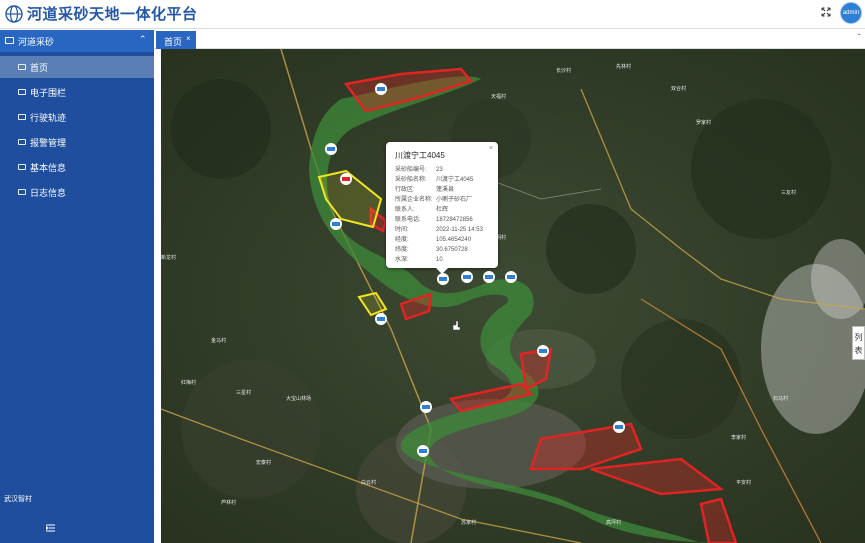 Image resolution: width=865 pixels, height=543 pixels. I want to click on sidebar-item-label: 报警管理, so click(48, 143).